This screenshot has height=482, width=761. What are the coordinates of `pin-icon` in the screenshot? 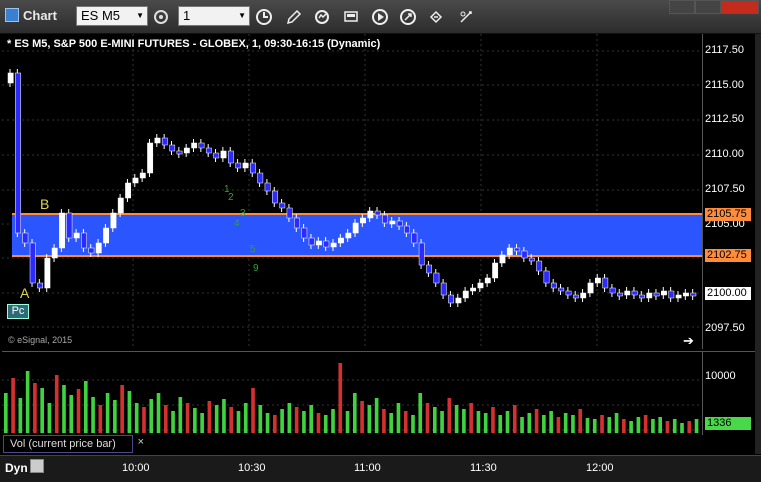 It's located at (408, 17).